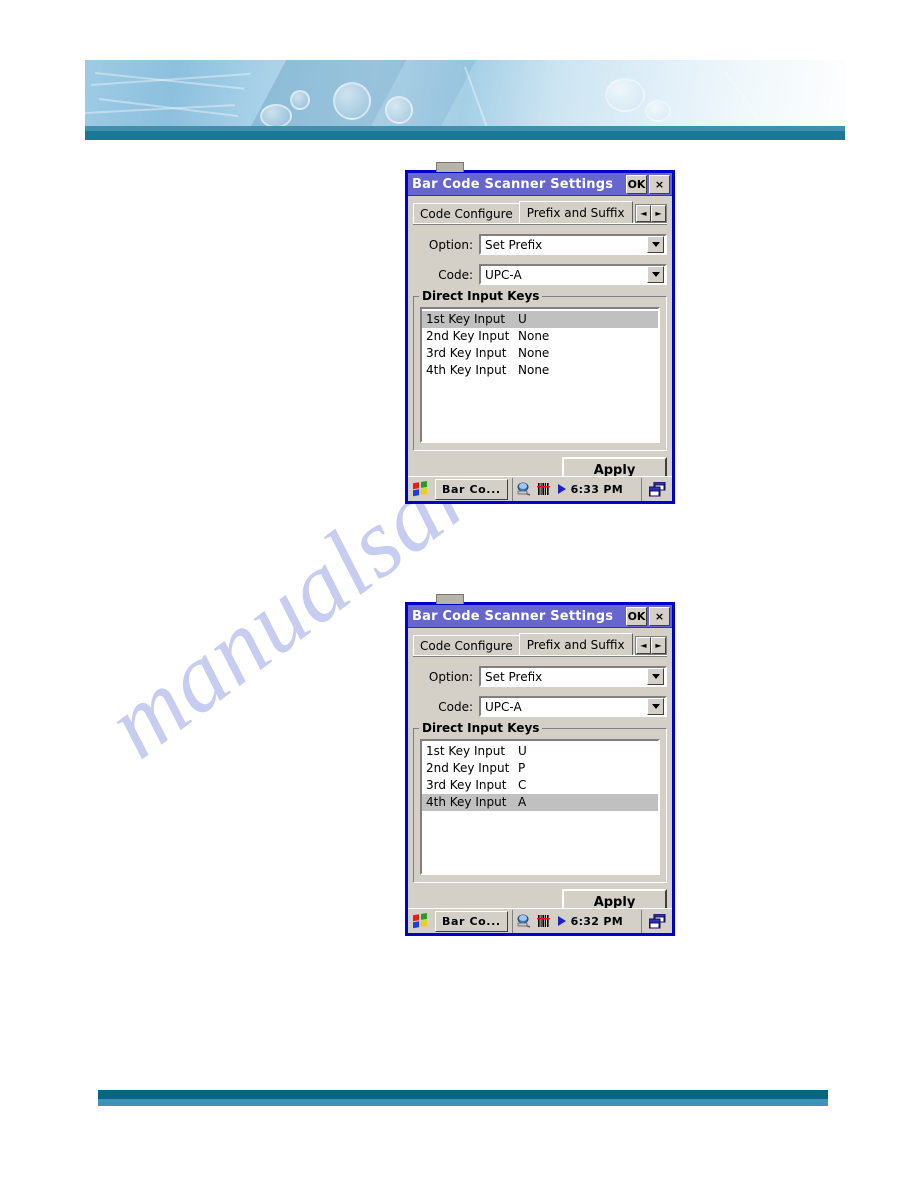 The image size is (918, 1188). I want to click on dialog-title: Bar Code Scanner Settings, so click(513, 184).